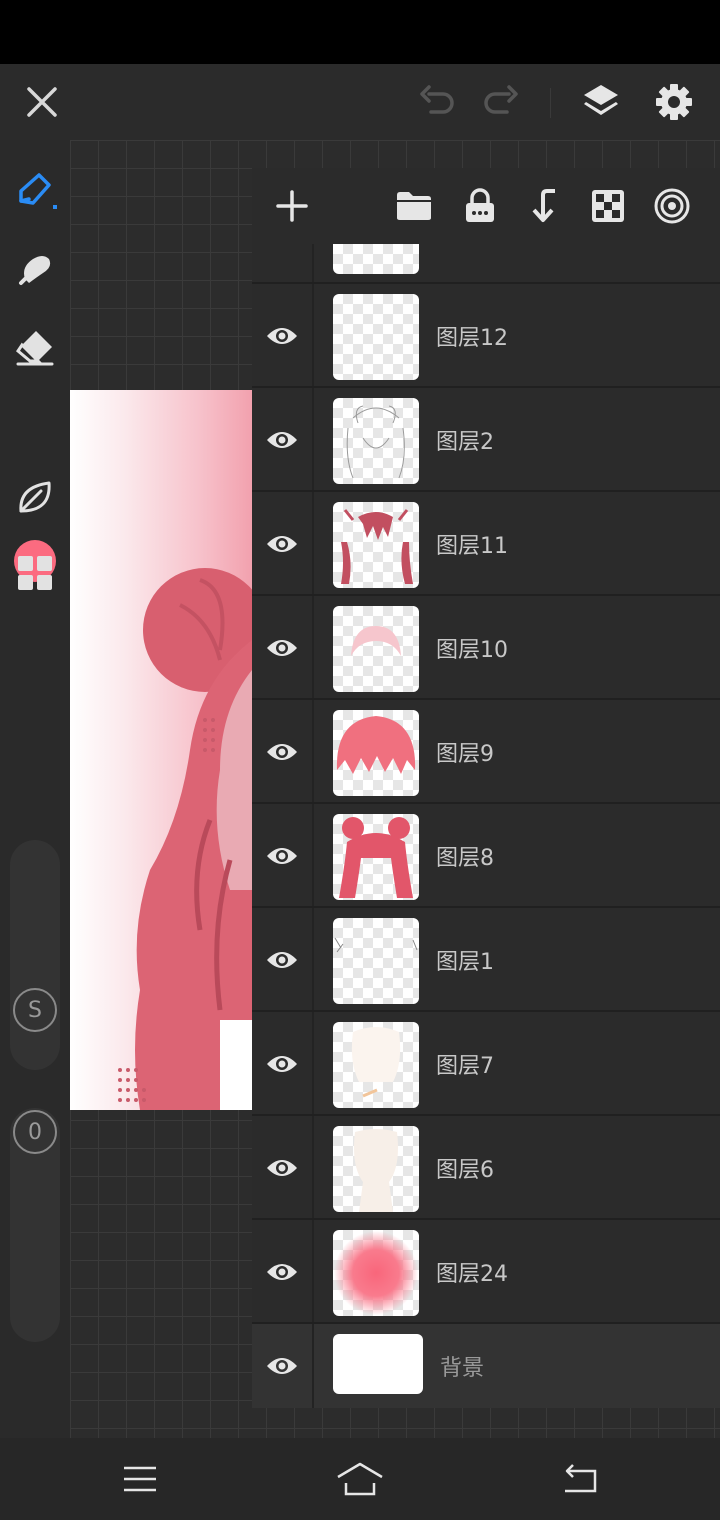 The image size is (720, 1520). What do you see at coordinates (472, 1274) in the screenshot?
I see `layer-name: 图层24` at bounding box center [472, 1274].